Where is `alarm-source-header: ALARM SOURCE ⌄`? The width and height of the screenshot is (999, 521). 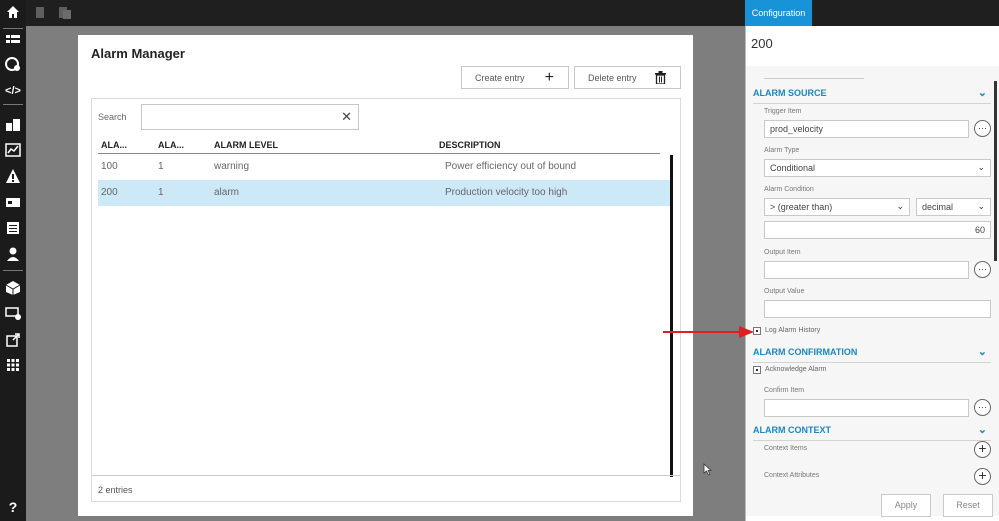
alarm-source-header: ALARM SOURCE ⌄ is located at coordinates (872, 95).